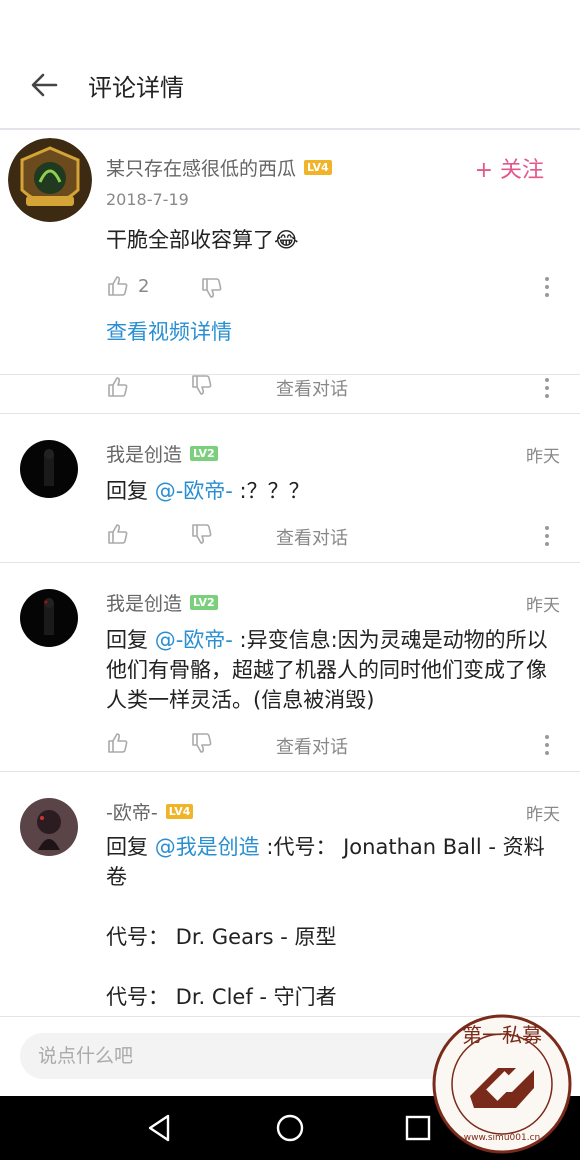 This screenshot has width=580, height=1160. I want to click on author-name: 某只存在感很低的西瓜, so click(201, 169).